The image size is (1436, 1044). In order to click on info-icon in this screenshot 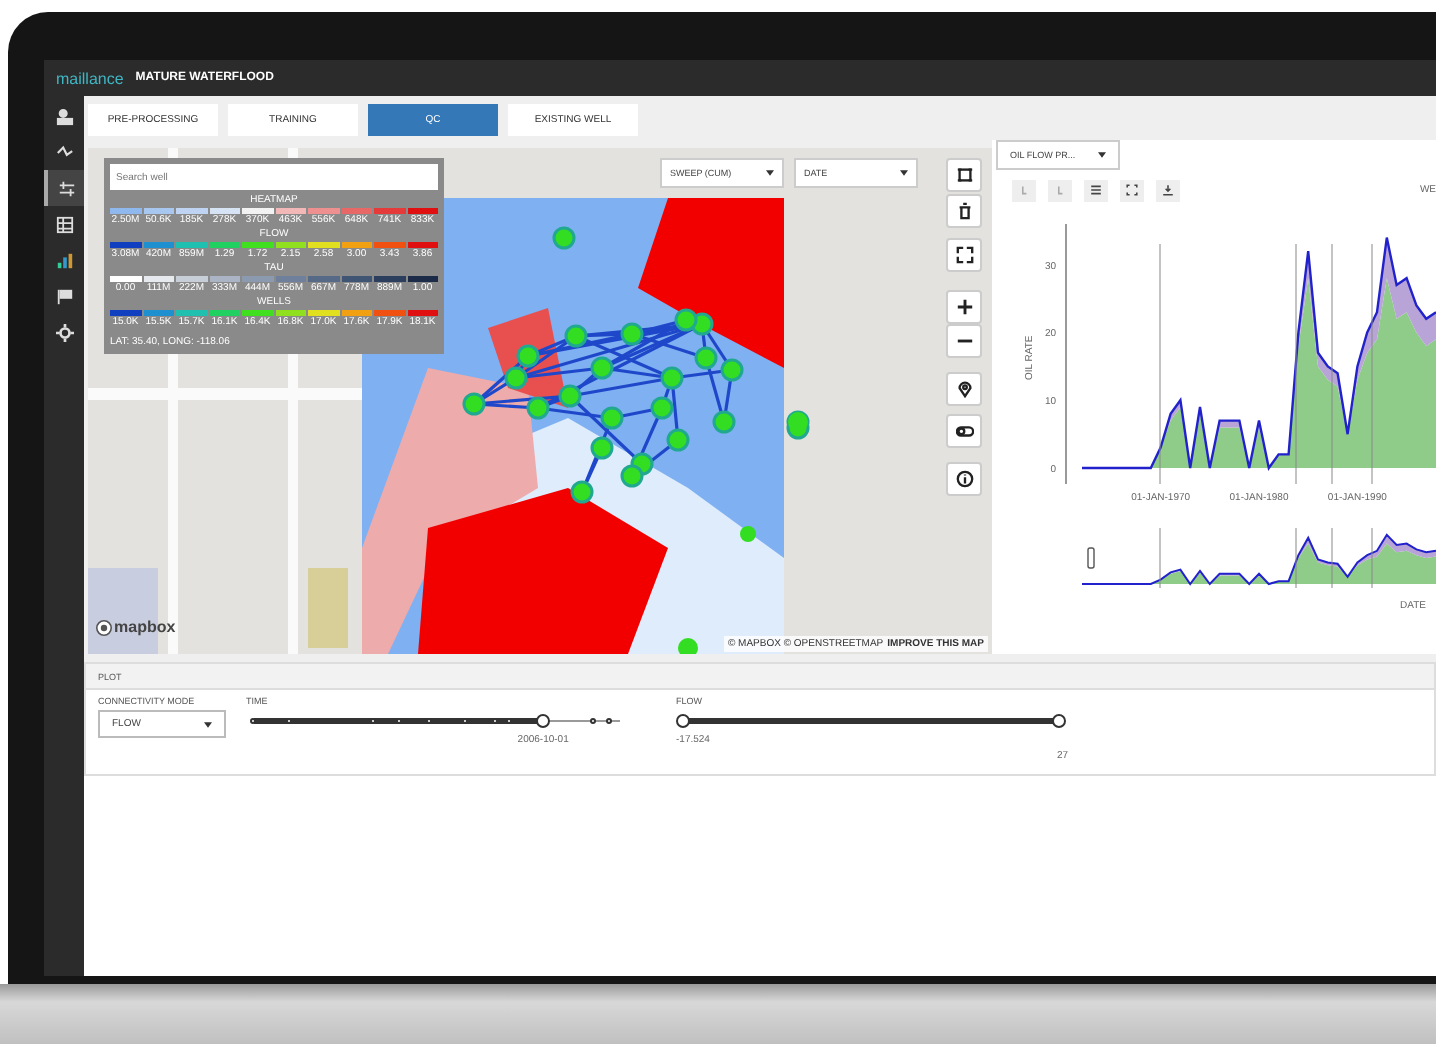, I will do `click(964, 479)`.